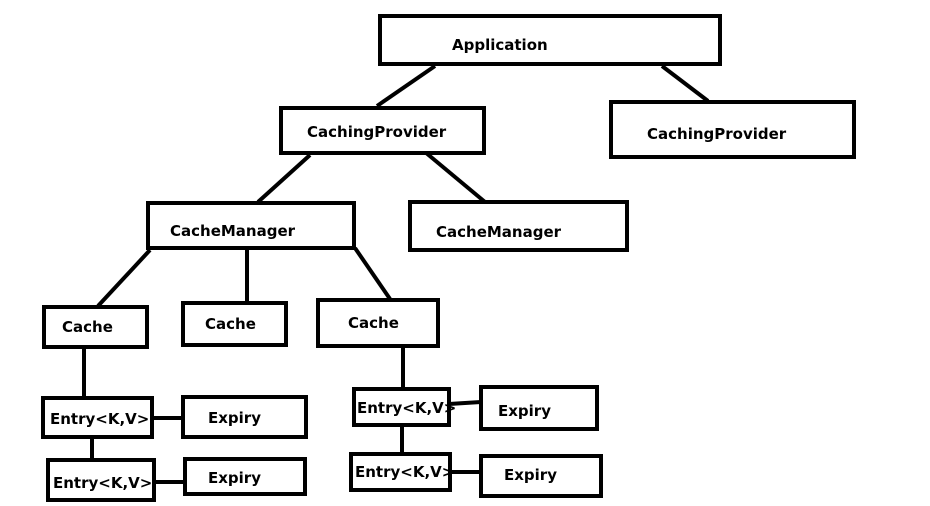 The height and width of the screenshot is (506, 930). I want to click on node-cache-3: Cache, so click(378, 323).